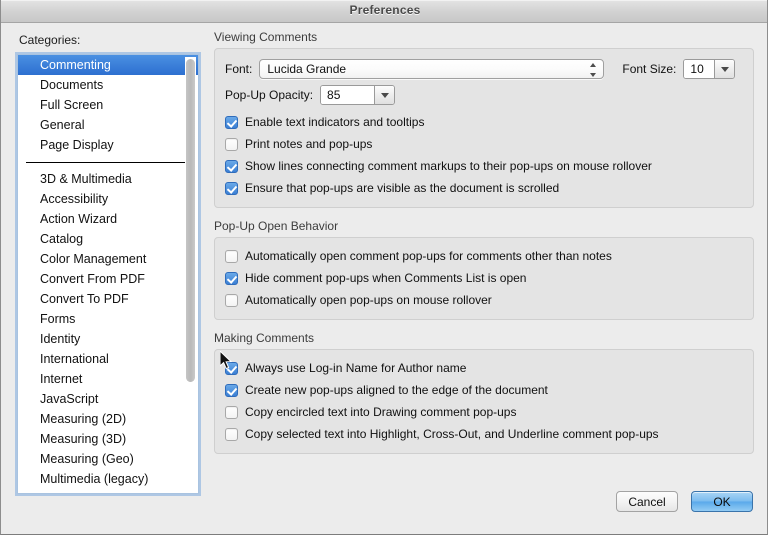 This screenshot has width=768, height=535. What do you see at coordinates (649, 69) in the screenshot?
I see `font-size-label: Font Size:` at bounding box center [649, 69].